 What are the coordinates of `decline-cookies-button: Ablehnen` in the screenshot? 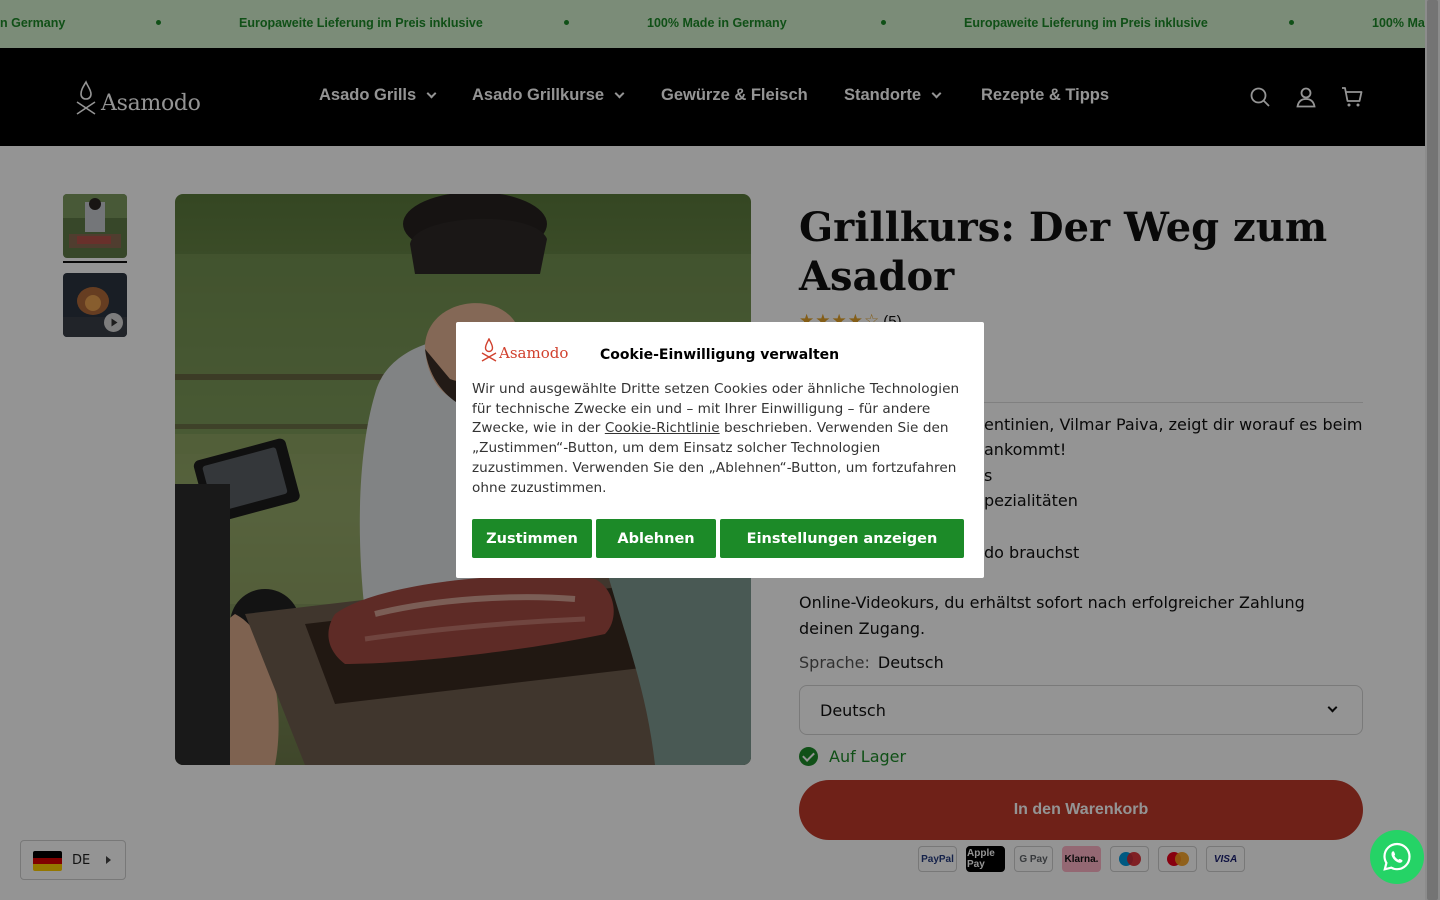 It's located at (656, 538).